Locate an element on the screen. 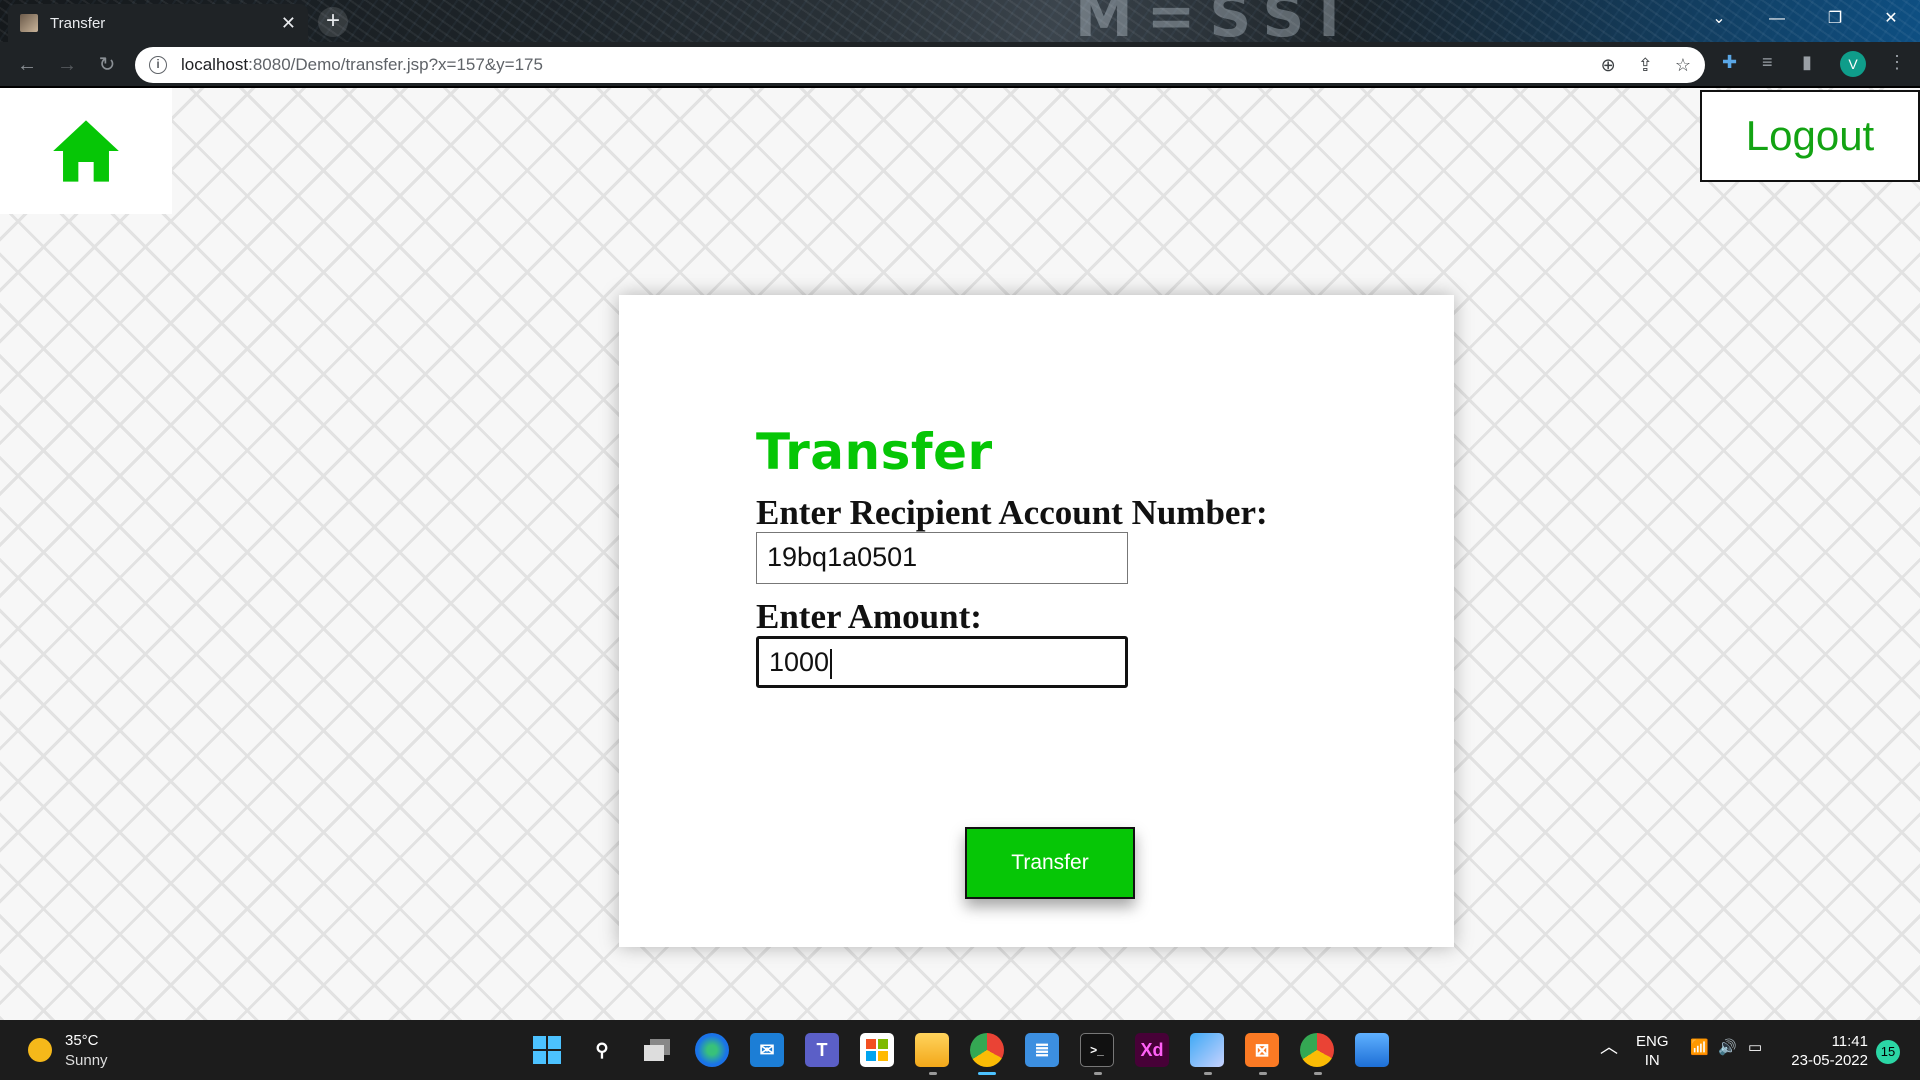 This screenshot has height=1080, width=1920. adobe-xd-icon: Xd is located at coordinates (1152, 1050).